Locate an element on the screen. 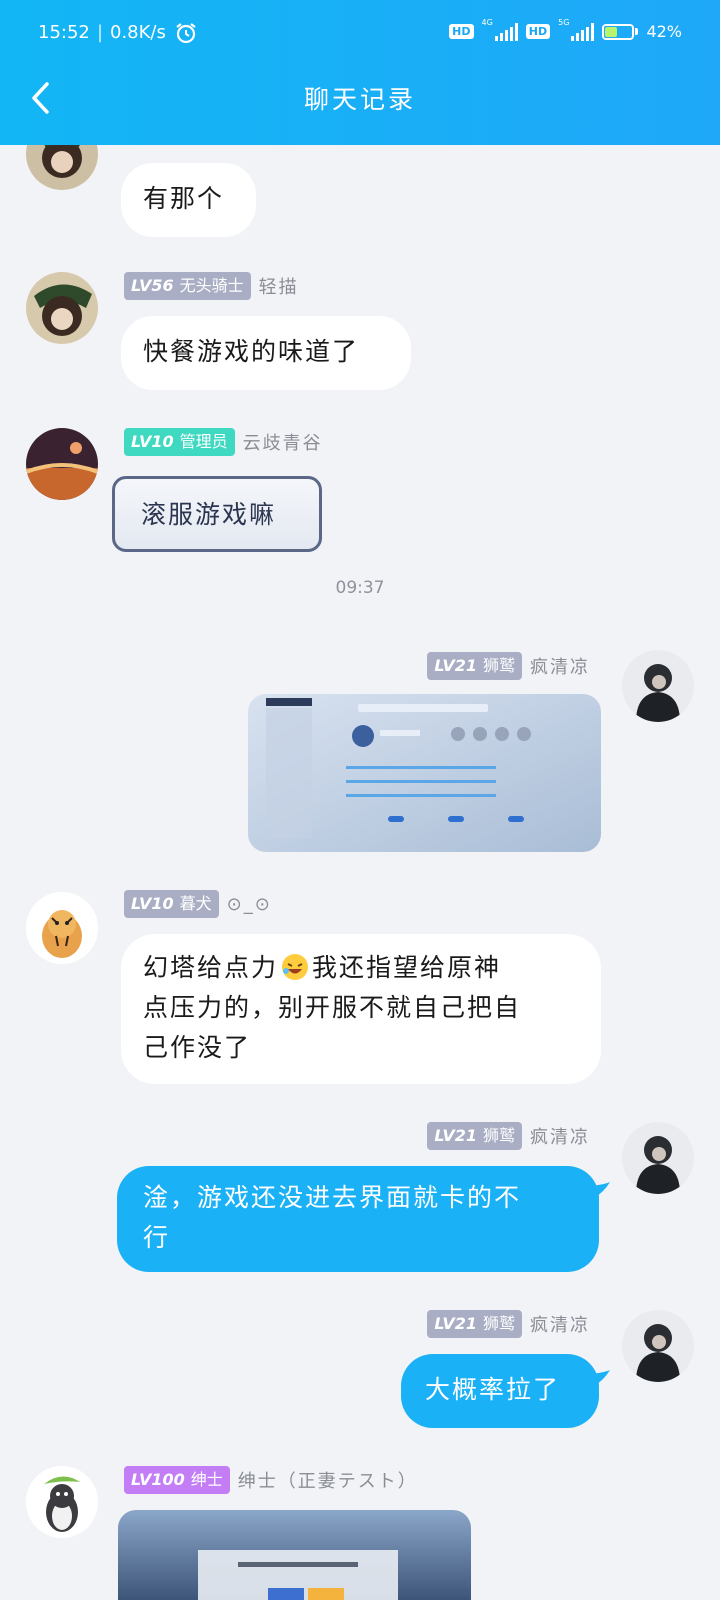 The image size is (720, 1600). app-header: 15:52 | 0.8K/s HD 4G HD 5G 42% 聊天记录 is located at coordinates (360, 72).